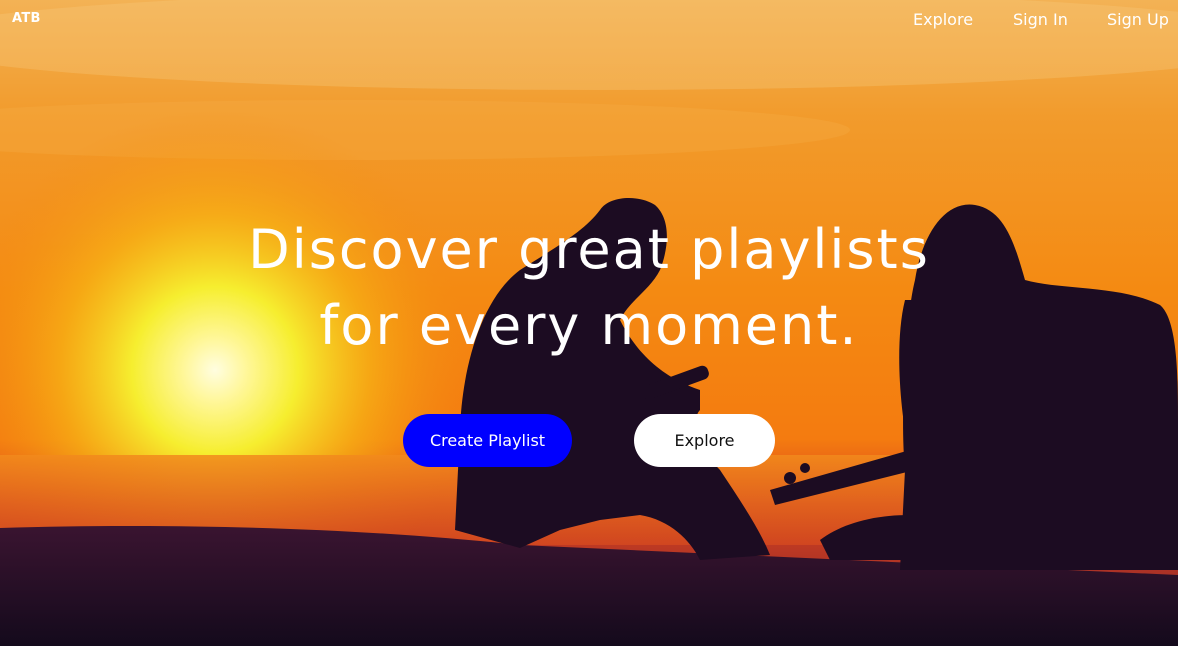 The image size is (1178, 646). What do you see at coordinates (589, 249) in the screenshot?
I see `hero-headline-line-1: Discover great playlists` at bounding box center [589, 249].